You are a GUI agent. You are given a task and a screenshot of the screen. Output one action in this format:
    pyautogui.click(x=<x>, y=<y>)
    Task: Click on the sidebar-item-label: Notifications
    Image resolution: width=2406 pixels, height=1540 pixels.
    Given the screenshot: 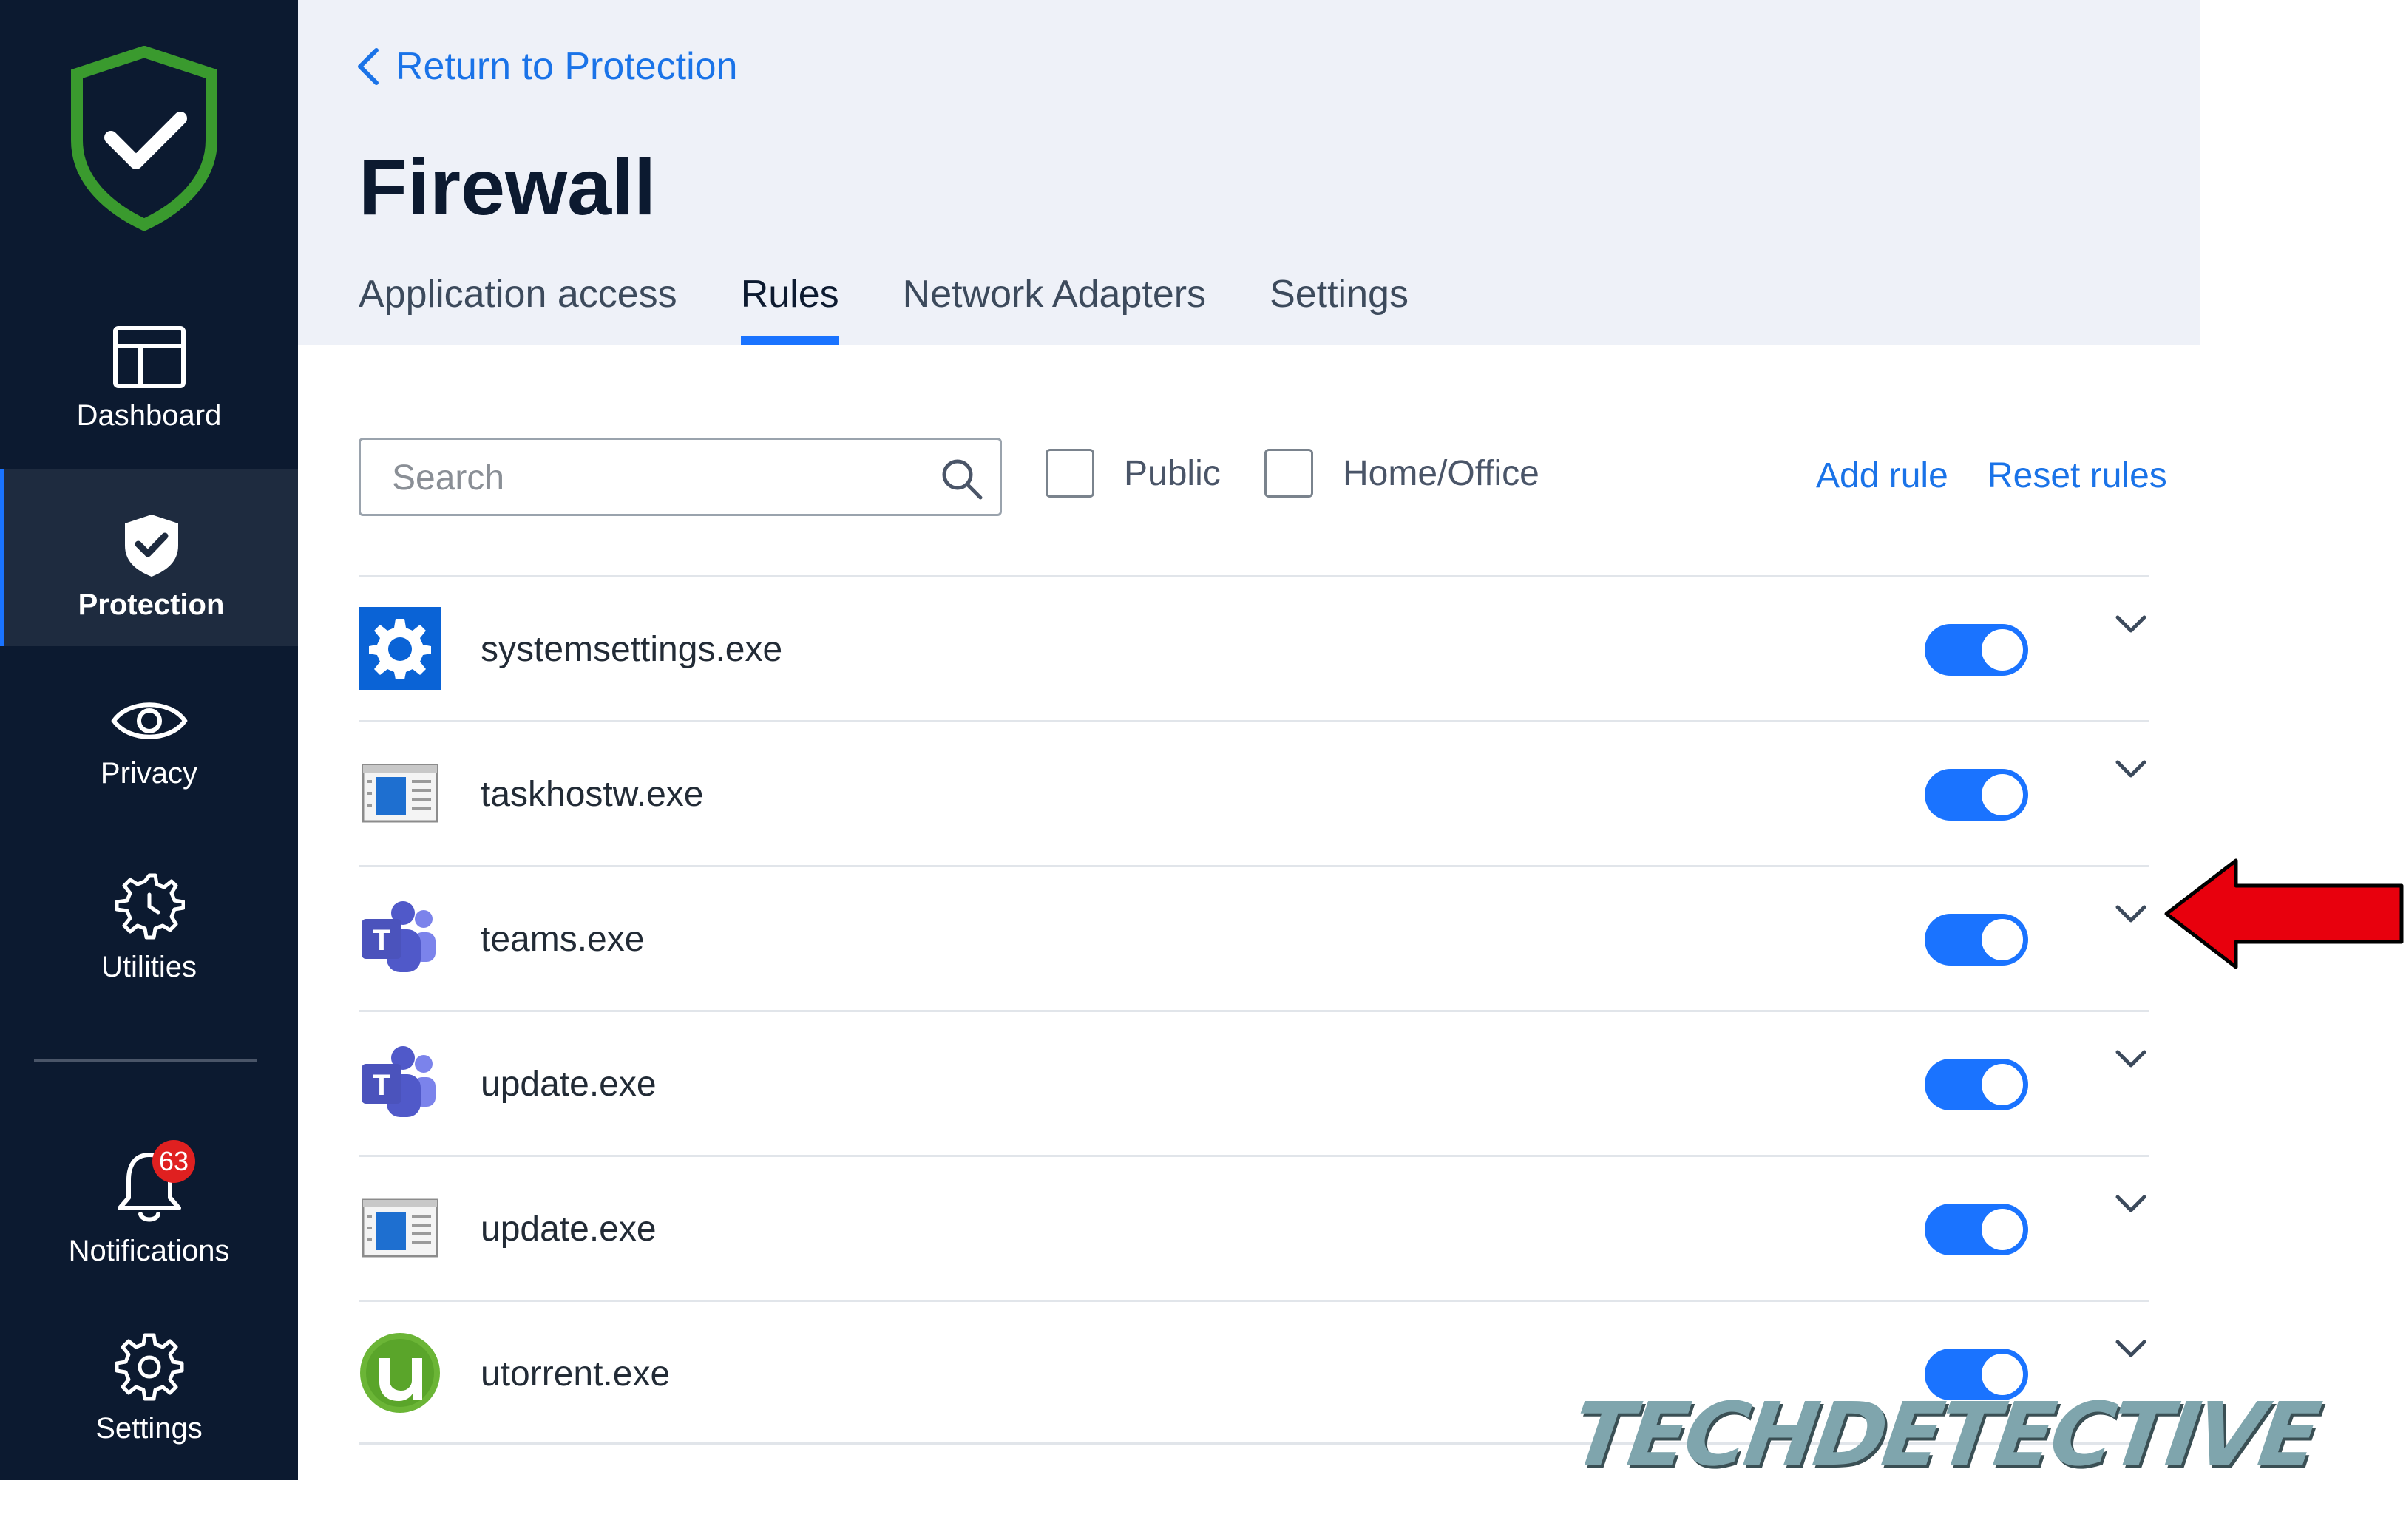 What is the action you would take?
    pyautogui.click(x=149, y=1251)
    